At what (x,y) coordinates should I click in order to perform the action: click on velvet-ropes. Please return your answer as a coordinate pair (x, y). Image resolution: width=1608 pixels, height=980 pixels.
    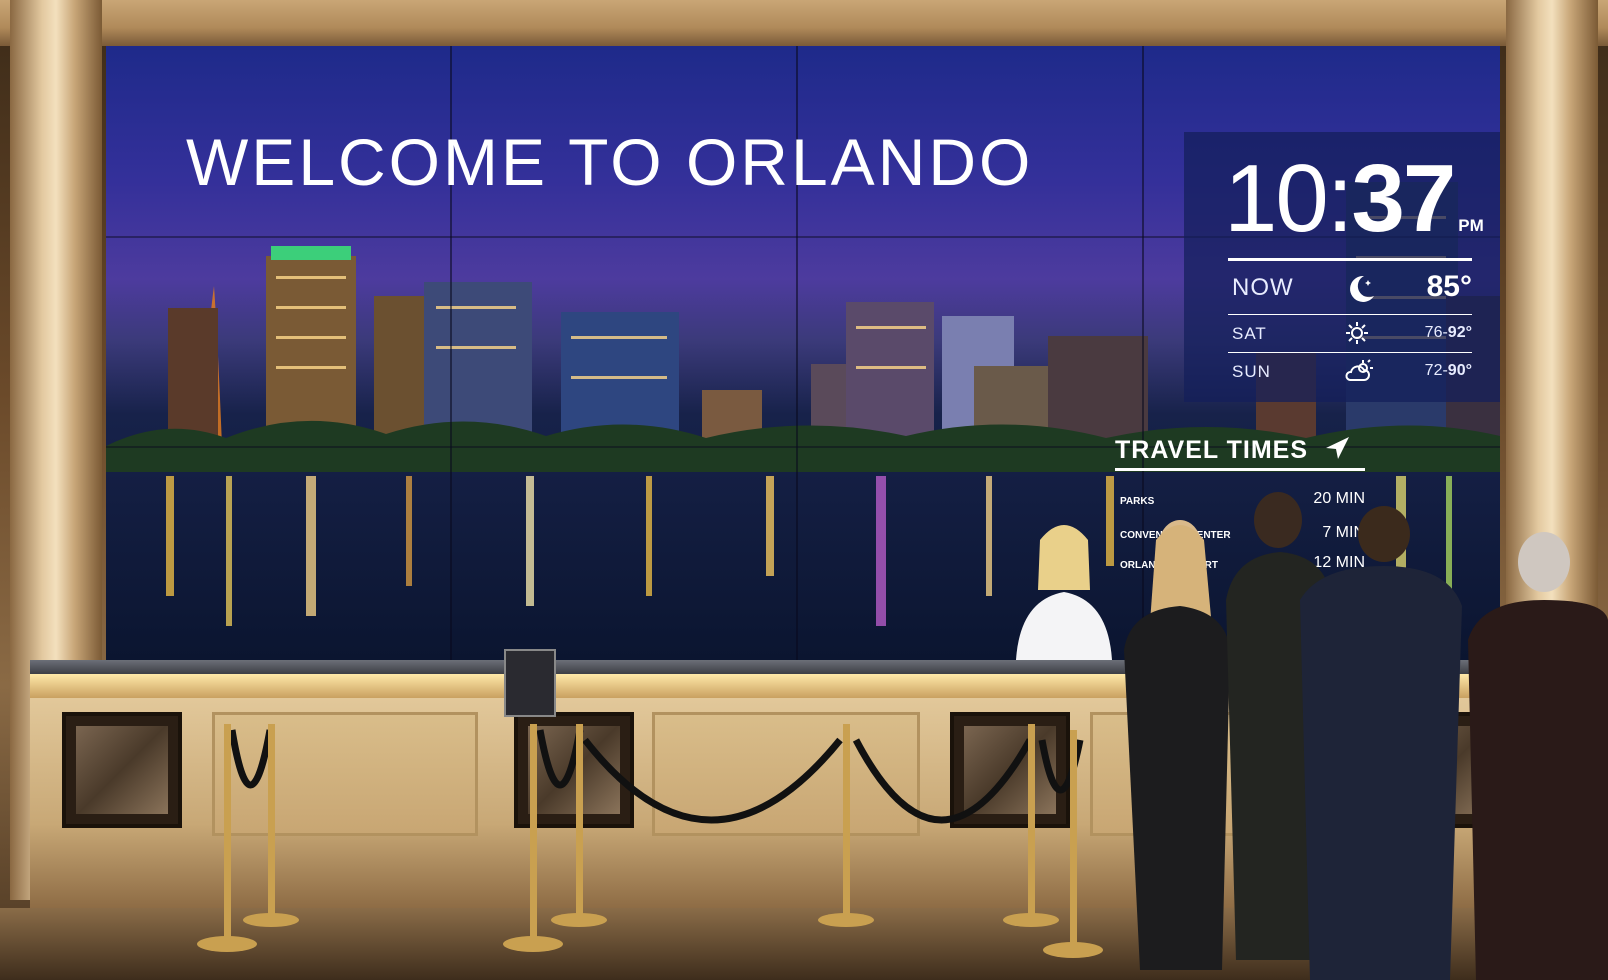
    Looking at the image, I should click on (656, 776).